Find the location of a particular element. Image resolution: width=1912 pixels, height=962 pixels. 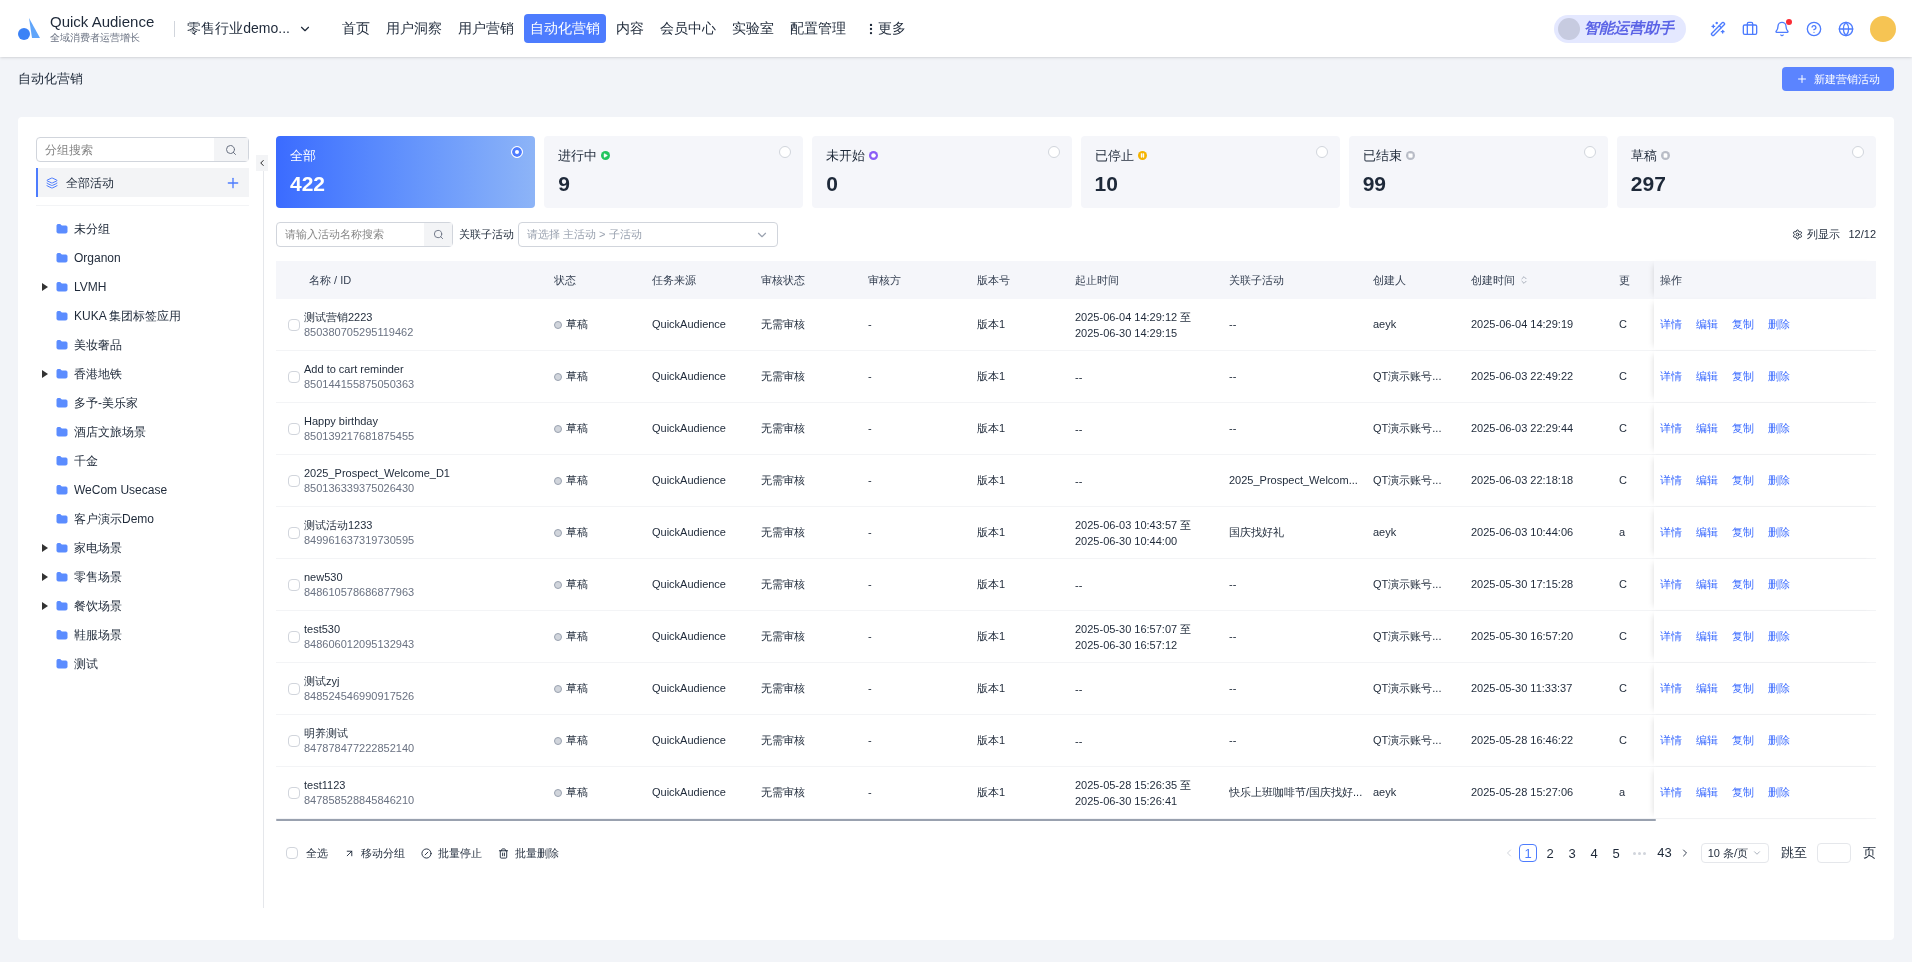

nav-tab: 实验室 is located at coordinates (752, 28).